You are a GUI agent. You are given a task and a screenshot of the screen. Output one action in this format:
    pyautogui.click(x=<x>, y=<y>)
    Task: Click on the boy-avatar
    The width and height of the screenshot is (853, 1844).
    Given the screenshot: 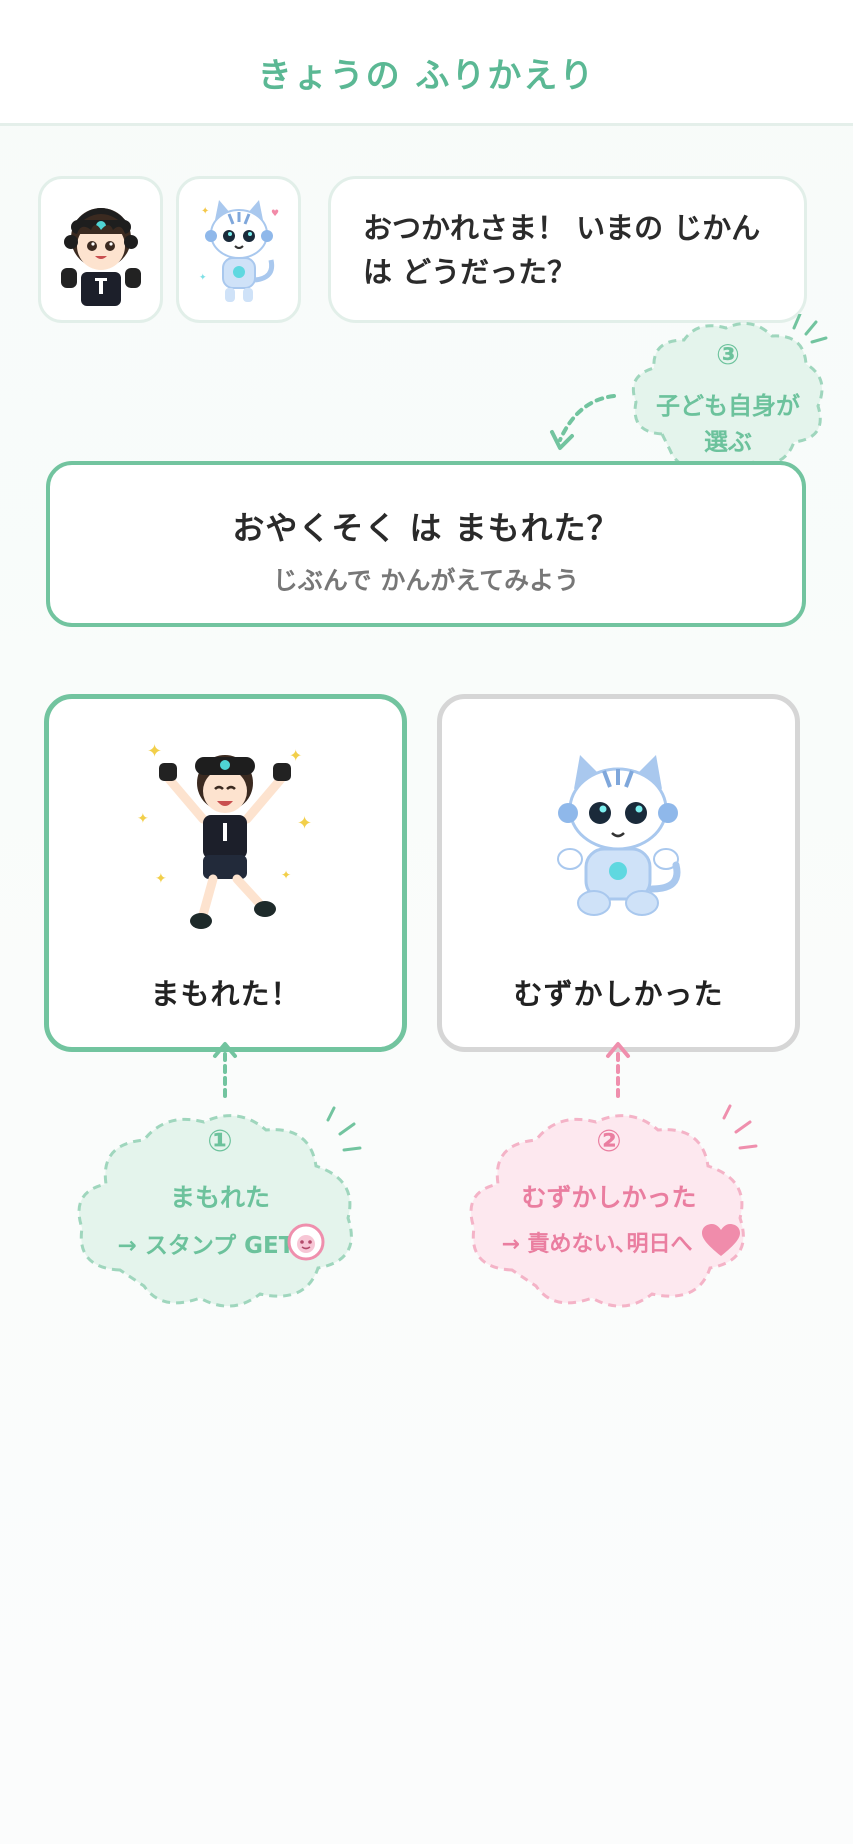 What is the action you would take?
    pyautogui.click(x=100, y=249)
    